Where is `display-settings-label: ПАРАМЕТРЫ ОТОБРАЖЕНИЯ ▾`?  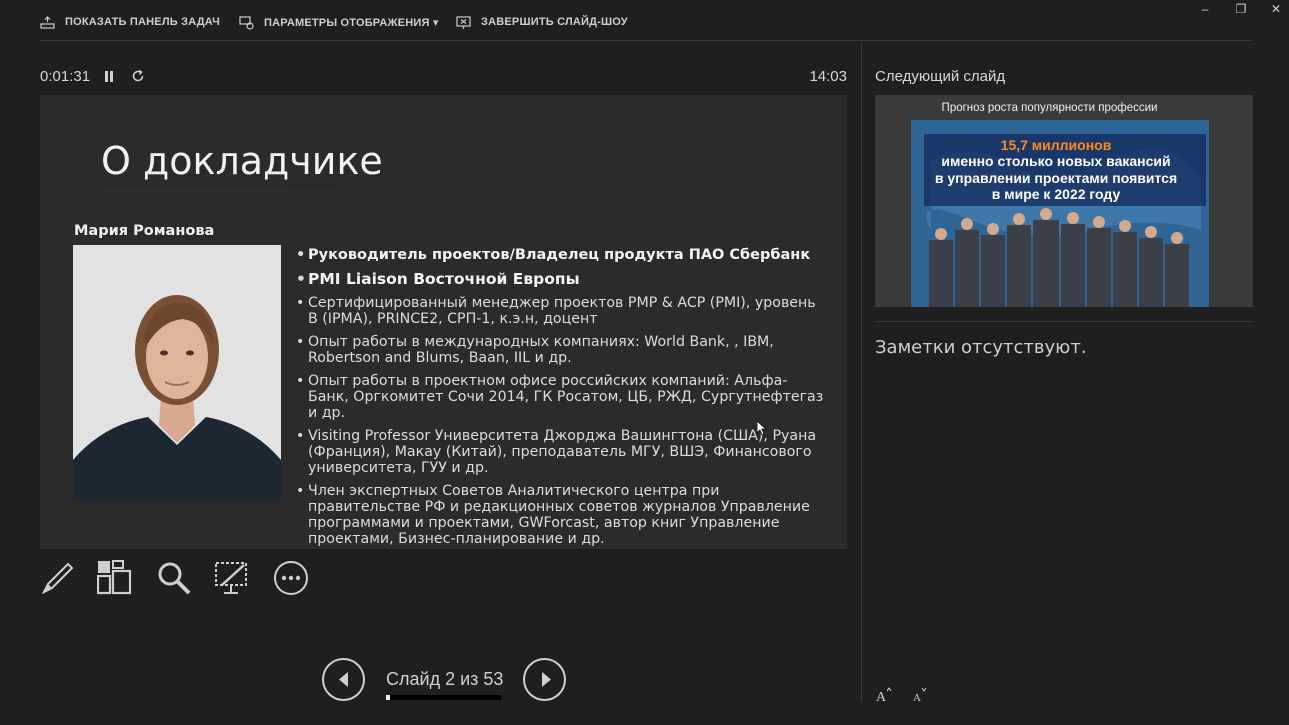
display-settings-label: ПАРАМЕТРЫ ОТОБРАЖЕНИЯ ▾ is located at coordinates (351, 22).